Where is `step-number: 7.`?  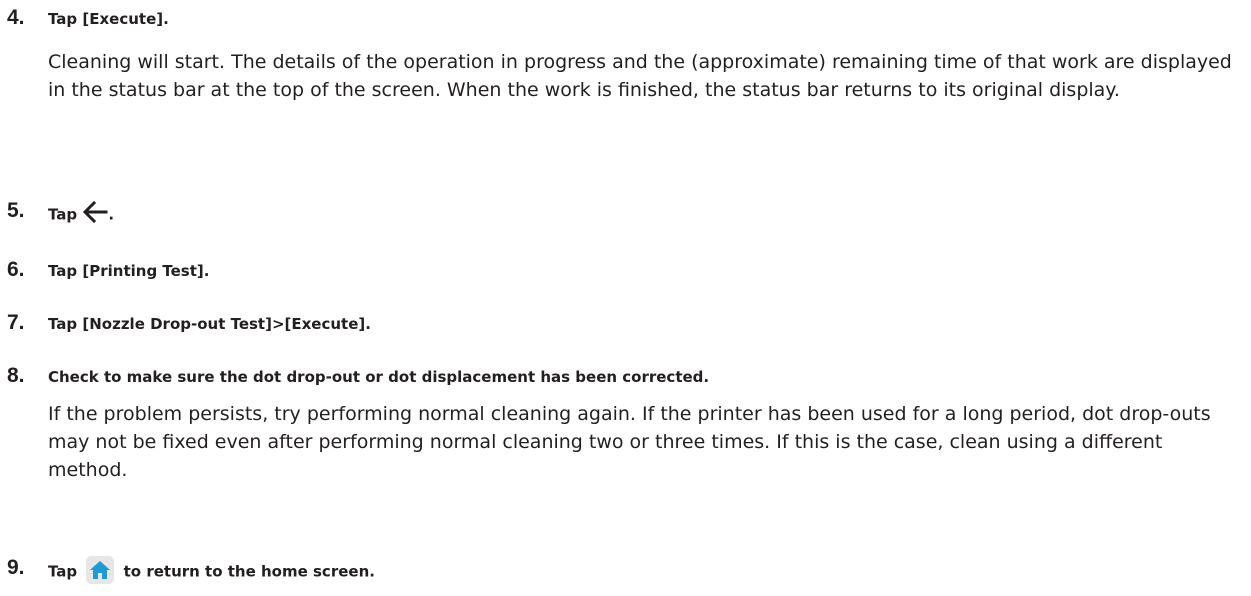
step-number: 7. is located at coordinates (16, 322).